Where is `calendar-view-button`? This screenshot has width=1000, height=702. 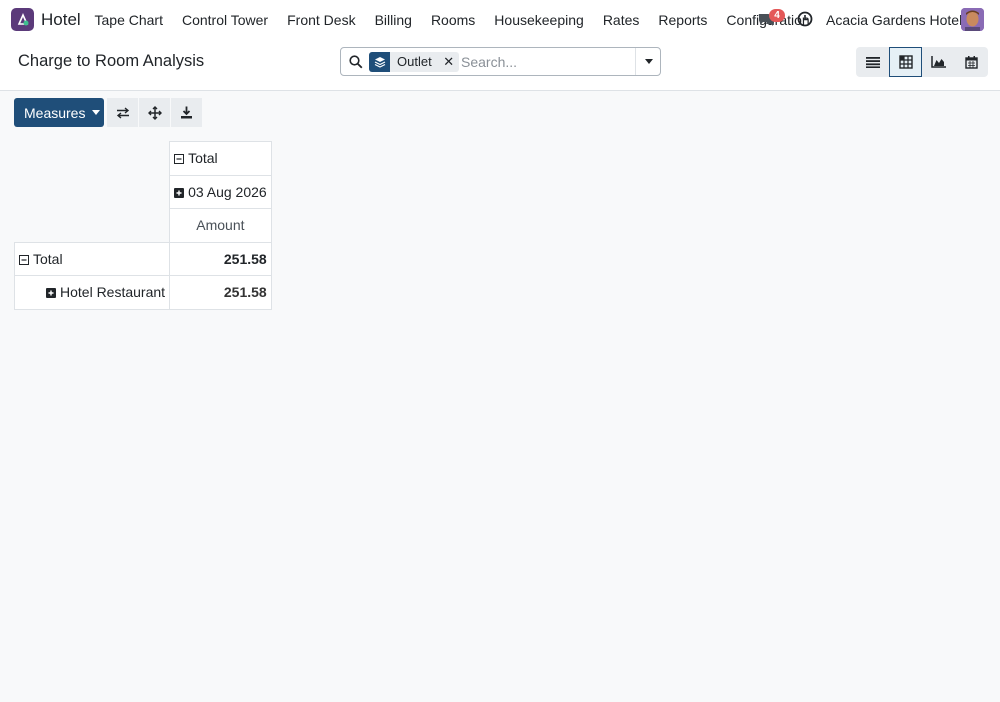
calendar-view-button is located at coordinates (971, 62).